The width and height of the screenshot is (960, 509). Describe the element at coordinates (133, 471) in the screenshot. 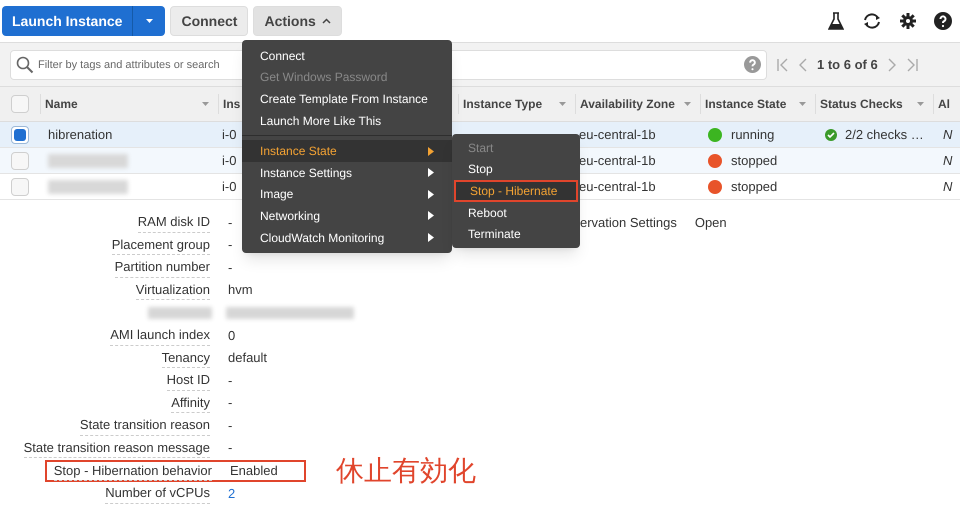

I see `detail-label: Stop - Hibernation behavior` at that location.